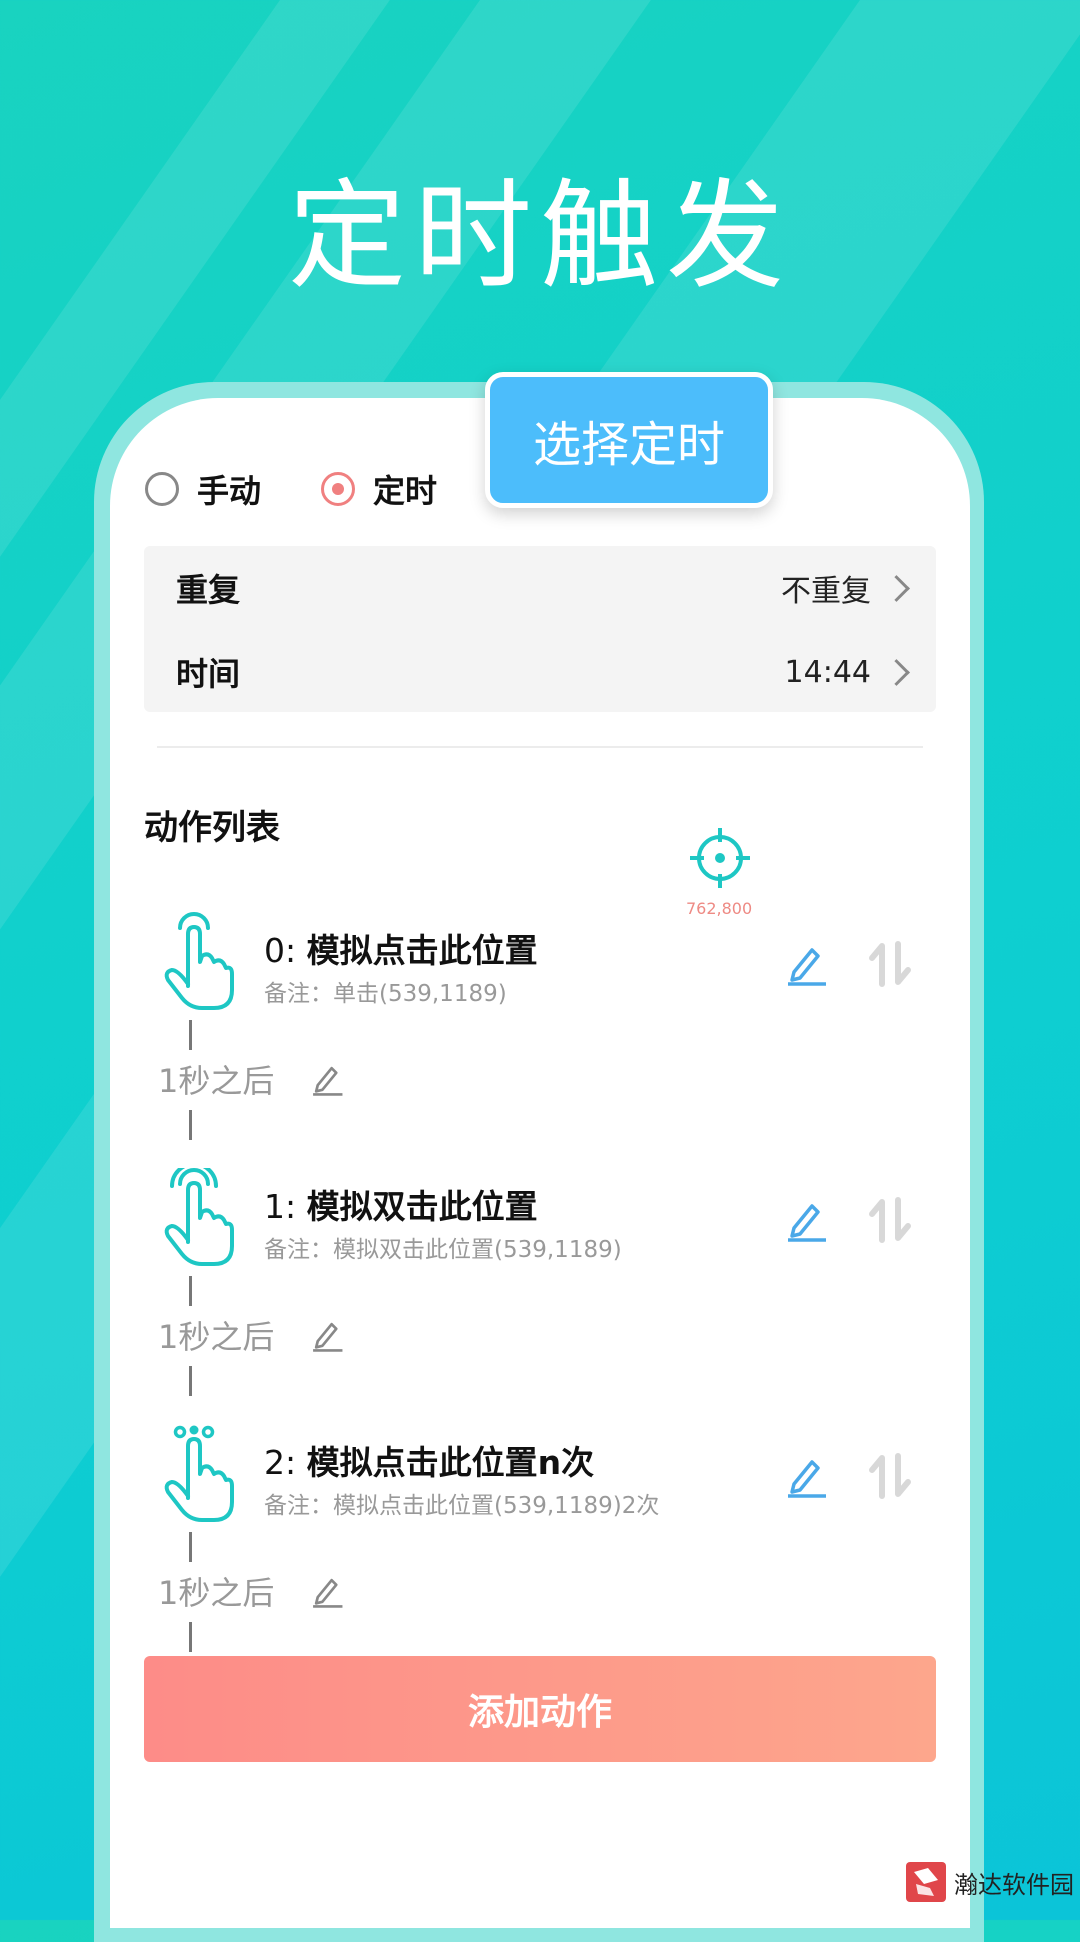  Describe the element at coordinates (162, 489) in the screenshot. I see `radio-unselected-icon` at that location.